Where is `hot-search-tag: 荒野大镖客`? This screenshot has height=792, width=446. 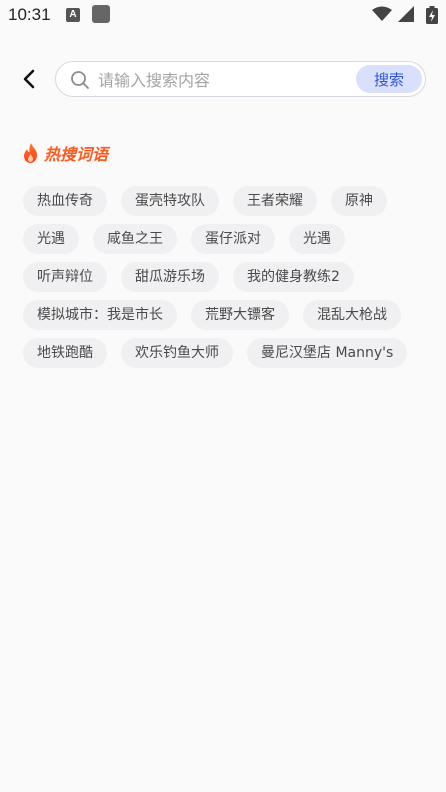 hot-search-tag: 荒野大镖客 is located at coordinates (240, 315).